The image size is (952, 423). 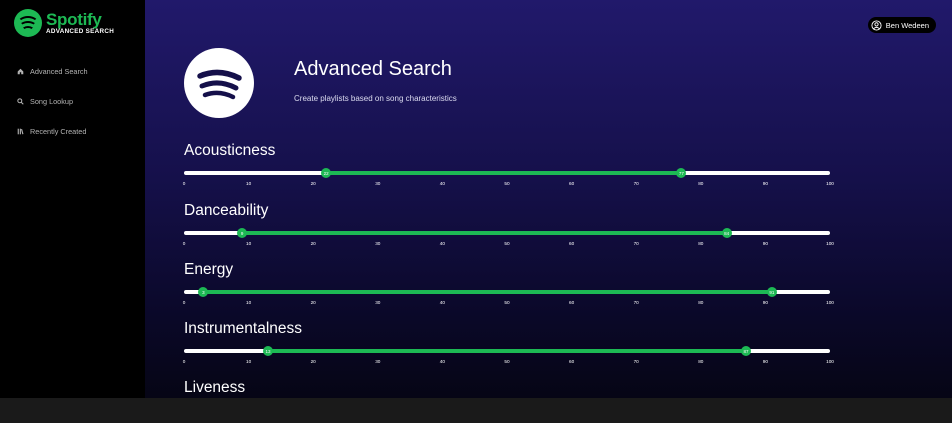 What do you see at coordinates (203, 292) in the screenshot?
I see `slider-min-handle: 3` at bounding box center [203, 292].